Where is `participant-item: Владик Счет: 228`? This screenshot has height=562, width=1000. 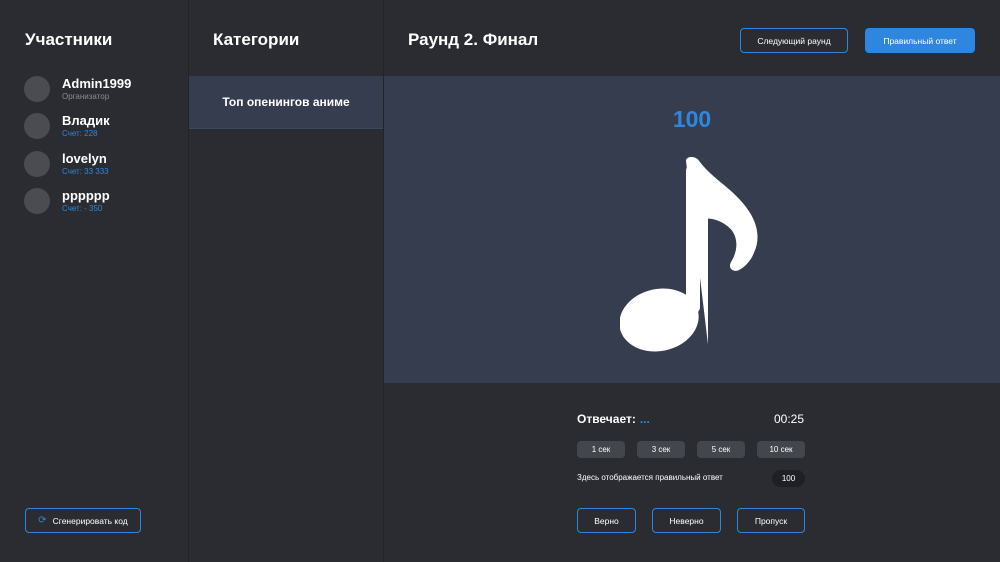
participant-item: Владик Счет: 228 is located at coordinates (106, 127).